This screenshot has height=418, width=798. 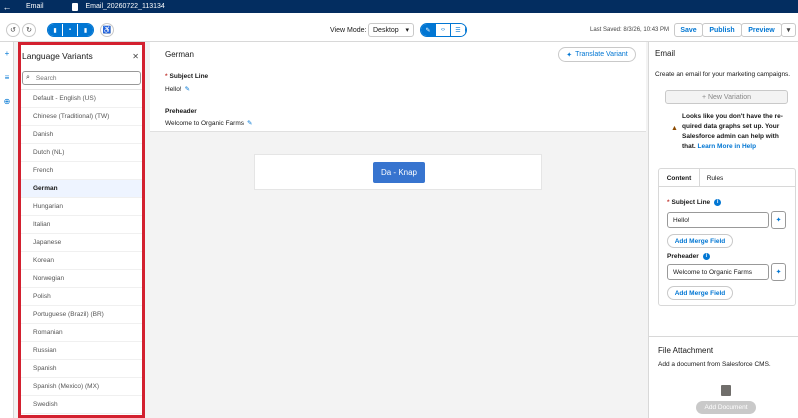 I want to click on search-icon: ⌕, so click(x=28, y=77).